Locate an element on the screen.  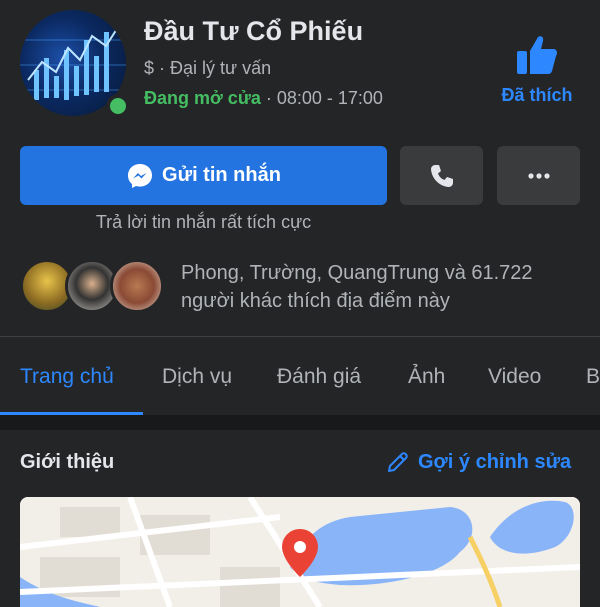
open-status-text: Đang mở cửa is located at coordinates (202, 98).